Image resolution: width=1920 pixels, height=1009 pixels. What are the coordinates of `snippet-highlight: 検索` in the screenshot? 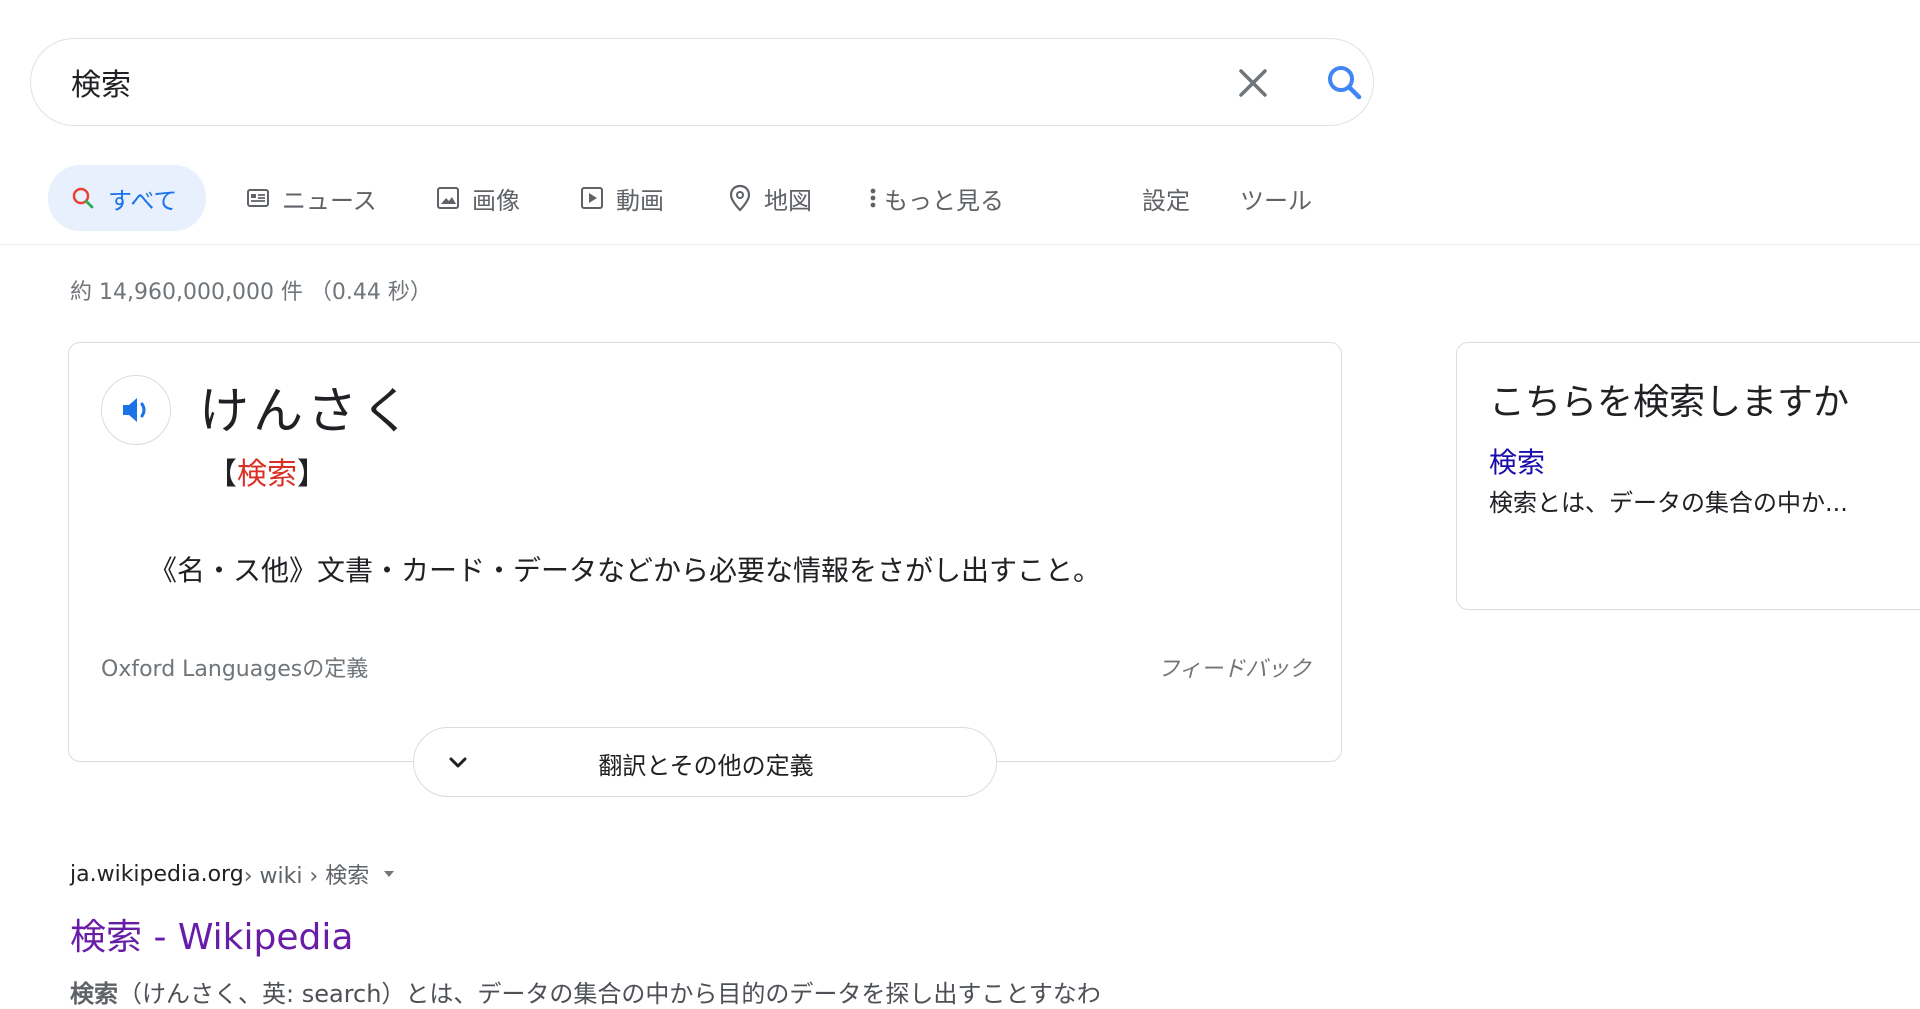 It's located at (94, 994).